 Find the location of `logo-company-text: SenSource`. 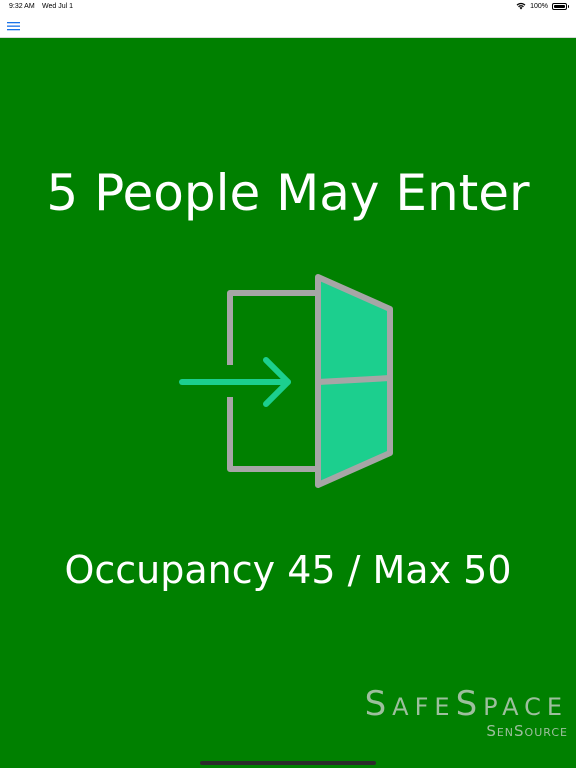

logo-company-text: SenSource is located at coordinates (527, 731).